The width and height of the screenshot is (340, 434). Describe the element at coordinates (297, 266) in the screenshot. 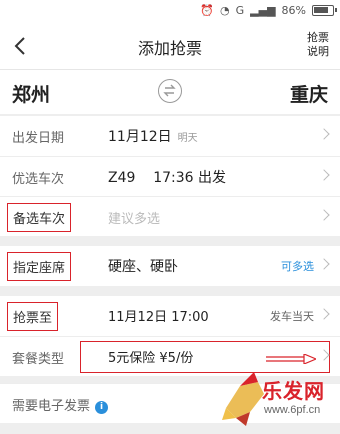

I see `multi-select-hint: 可多选` at that location.